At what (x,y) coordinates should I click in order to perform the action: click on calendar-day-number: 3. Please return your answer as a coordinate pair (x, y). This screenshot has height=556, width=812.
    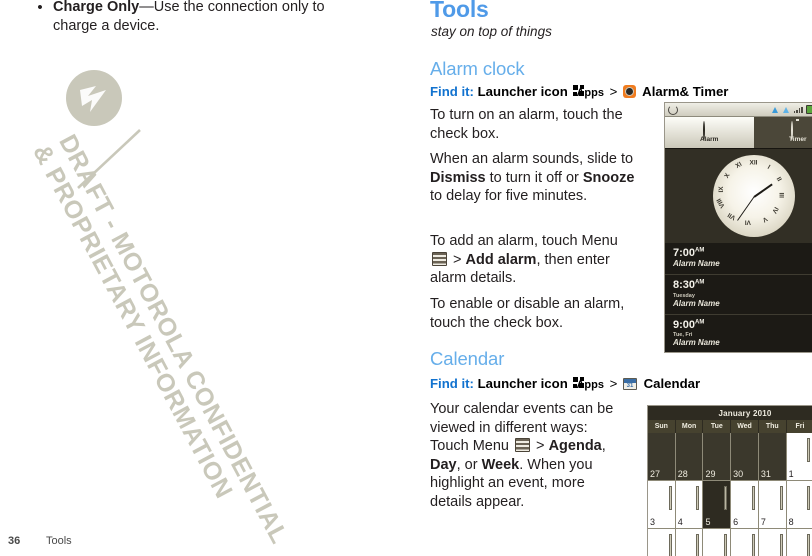
    Looking at the image, I should click on (653, 522).